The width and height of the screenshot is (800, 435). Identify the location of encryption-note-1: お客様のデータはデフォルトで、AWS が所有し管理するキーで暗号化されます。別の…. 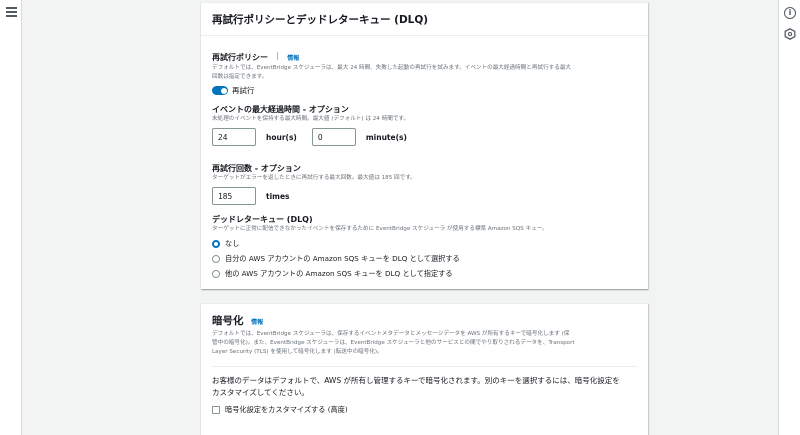
(416, 380).